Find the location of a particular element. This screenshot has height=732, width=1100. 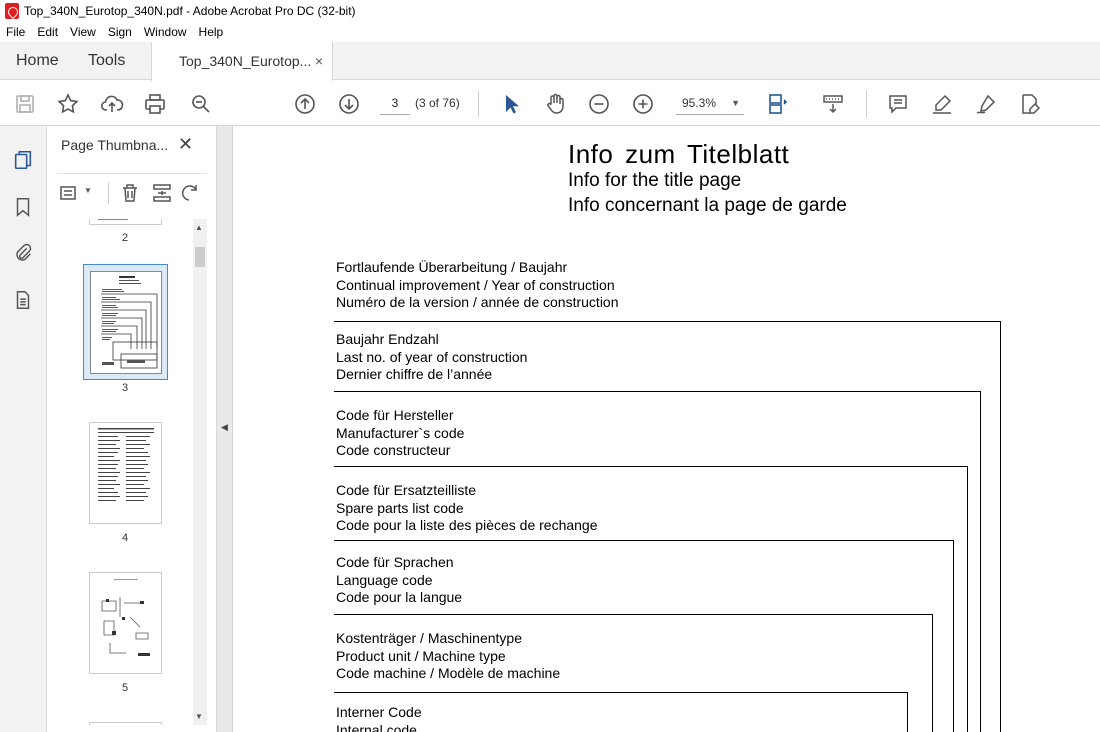

menu-view: View is located at coordinates (83, 32).